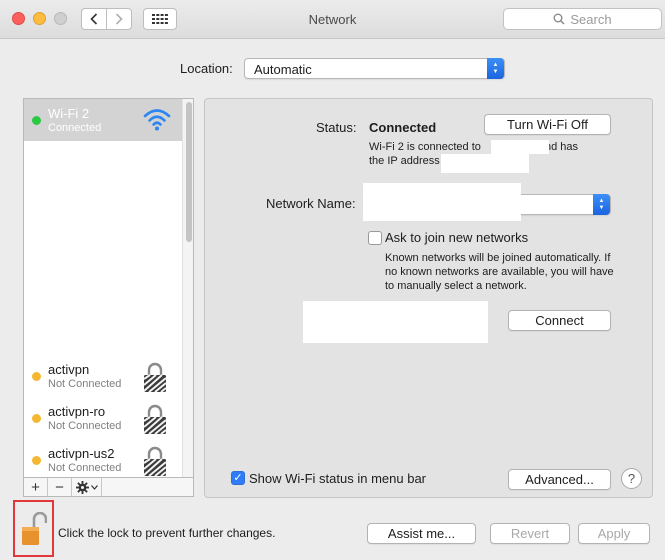  I want to click on wifi-icon, so click(157, 120).